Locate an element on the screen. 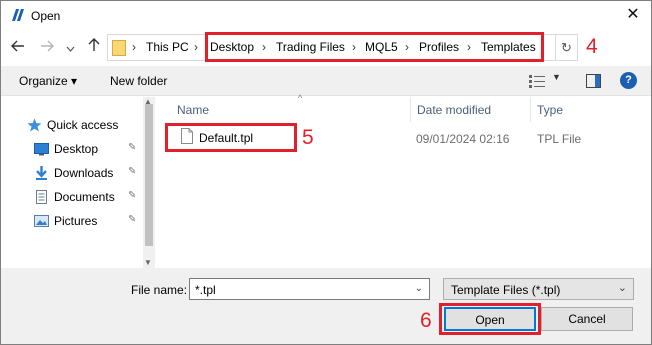  sidebar-item-label: Quick access is located at coordinates (83, 125).